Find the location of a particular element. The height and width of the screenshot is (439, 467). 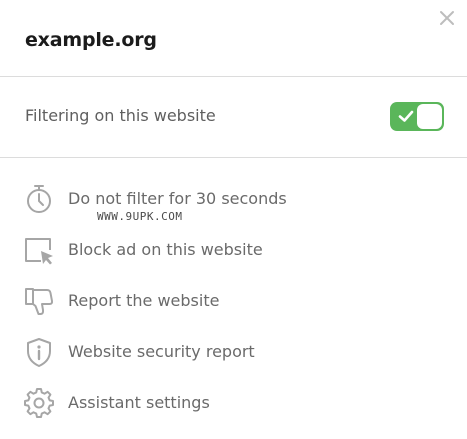

thumbs-down-icon is located at coordinates (39, 301).